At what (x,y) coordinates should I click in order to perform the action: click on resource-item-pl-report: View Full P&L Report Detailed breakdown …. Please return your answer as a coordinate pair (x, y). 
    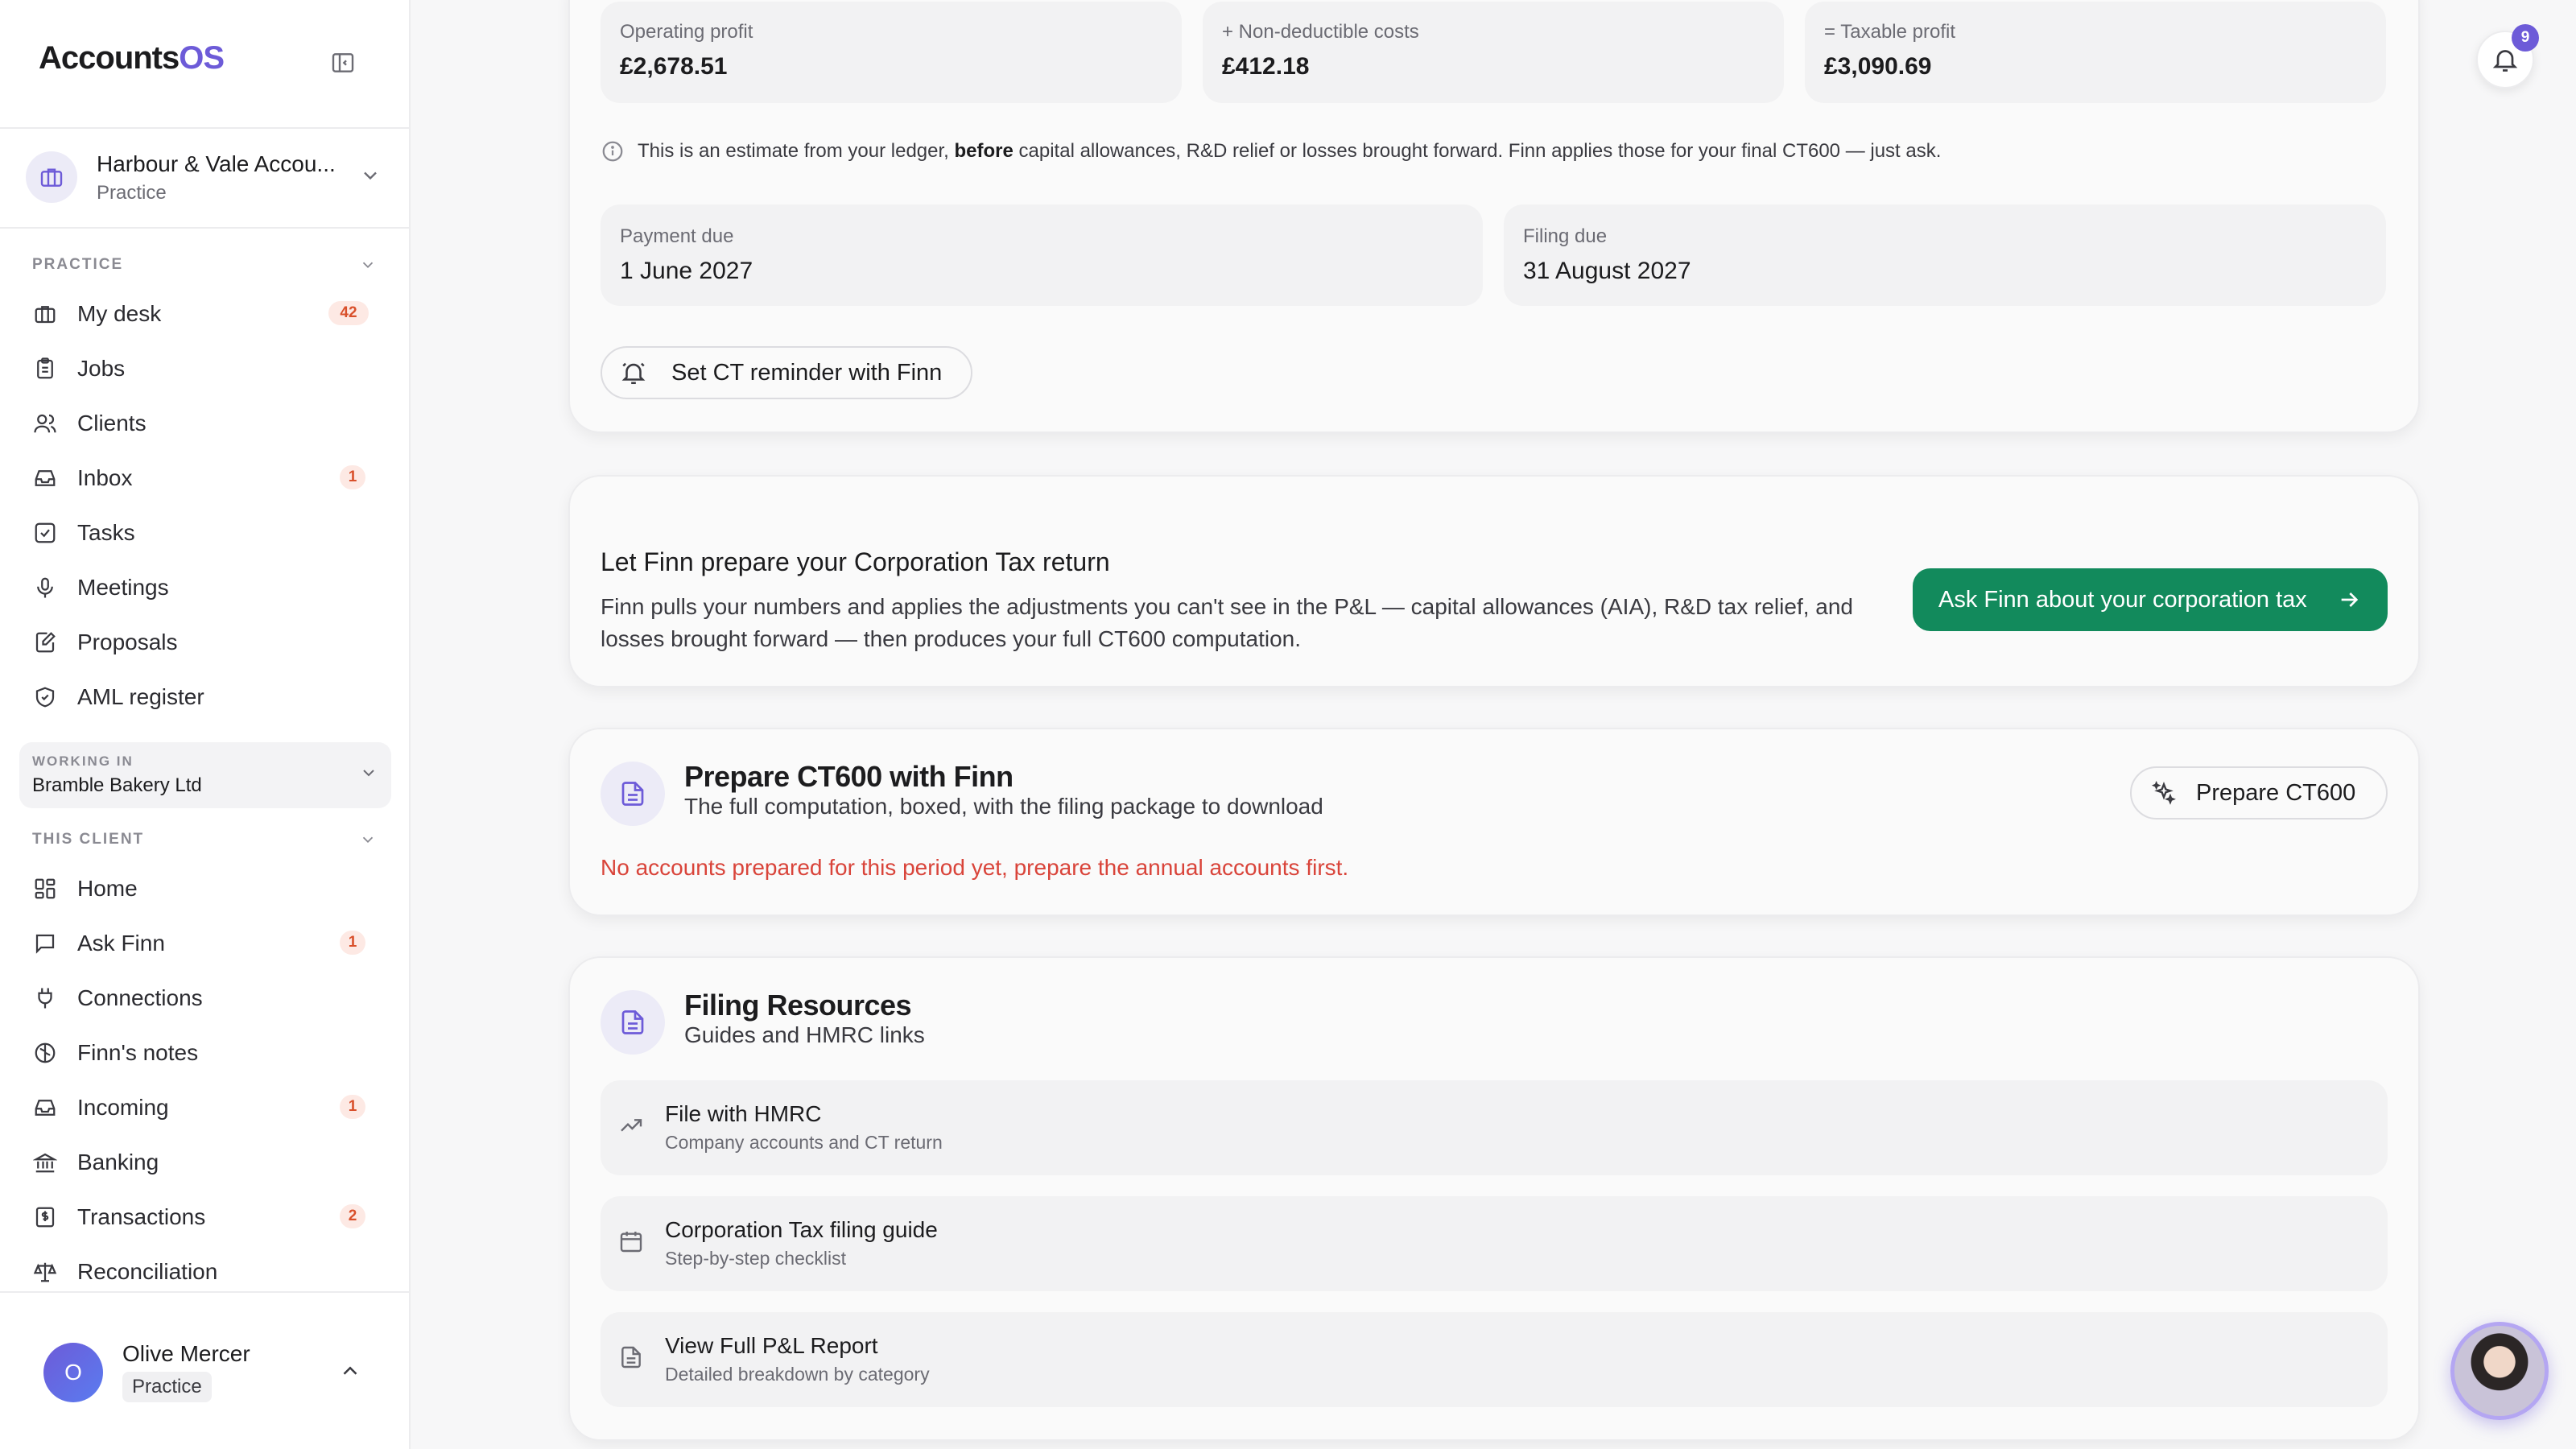
    Looking at the image, I should click on (1494, 1359).